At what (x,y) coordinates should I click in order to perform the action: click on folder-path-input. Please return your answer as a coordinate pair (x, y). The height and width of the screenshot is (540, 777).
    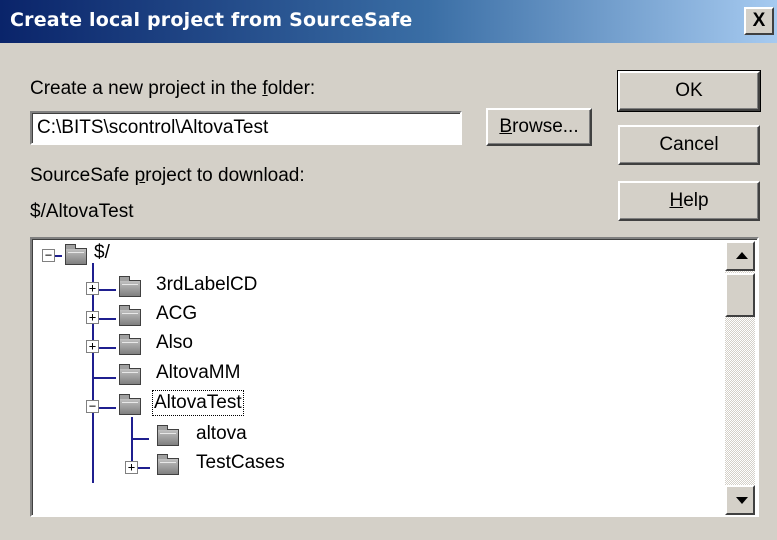
    Looking at the image, I should click on (246, 128).